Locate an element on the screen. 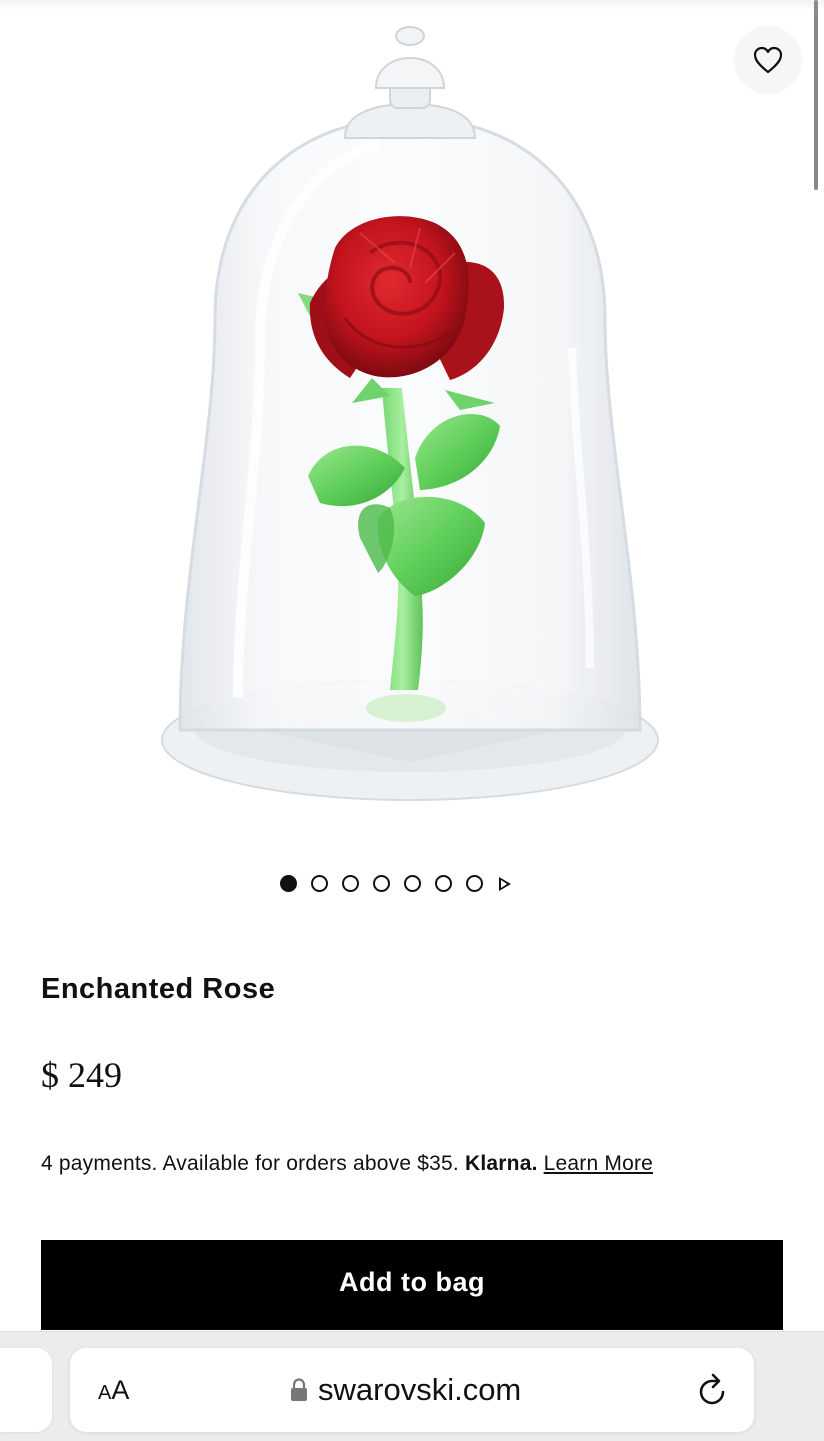 Image resolution: width=824 pixels, height=1441 pixels. gallery-pagination is located at coordinates (395, 883).